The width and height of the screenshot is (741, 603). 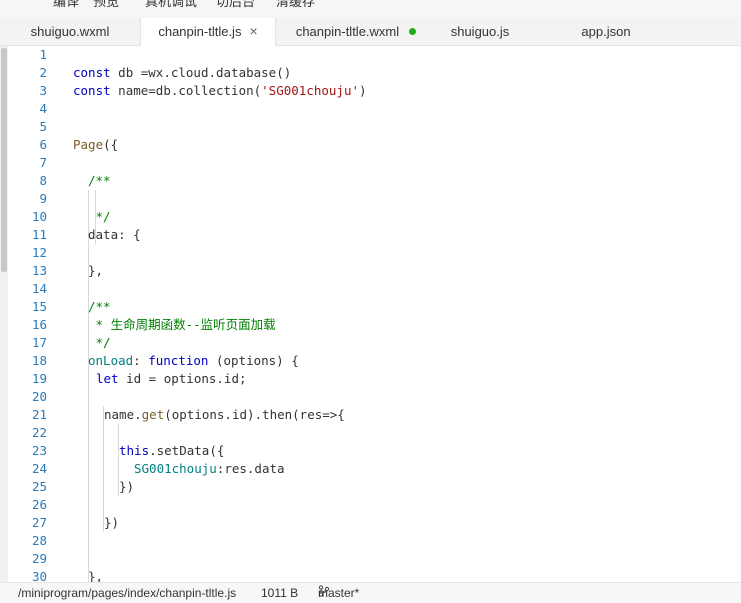 I want to click on code-text: this.setData({, so click(x=172, y=450).